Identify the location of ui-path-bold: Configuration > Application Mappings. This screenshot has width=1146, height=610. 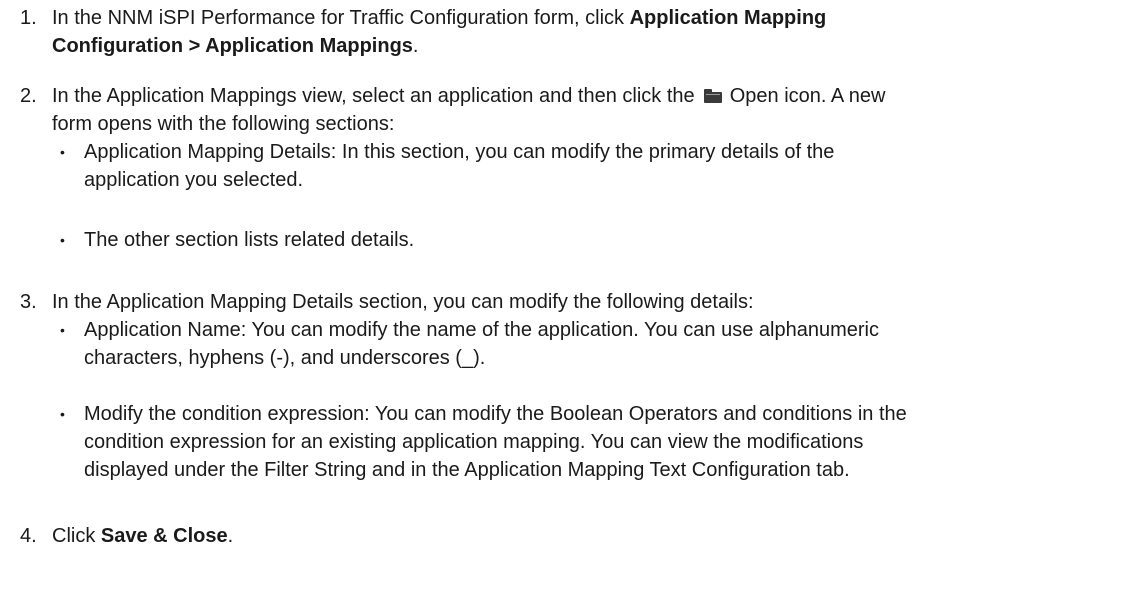
(232, 46).